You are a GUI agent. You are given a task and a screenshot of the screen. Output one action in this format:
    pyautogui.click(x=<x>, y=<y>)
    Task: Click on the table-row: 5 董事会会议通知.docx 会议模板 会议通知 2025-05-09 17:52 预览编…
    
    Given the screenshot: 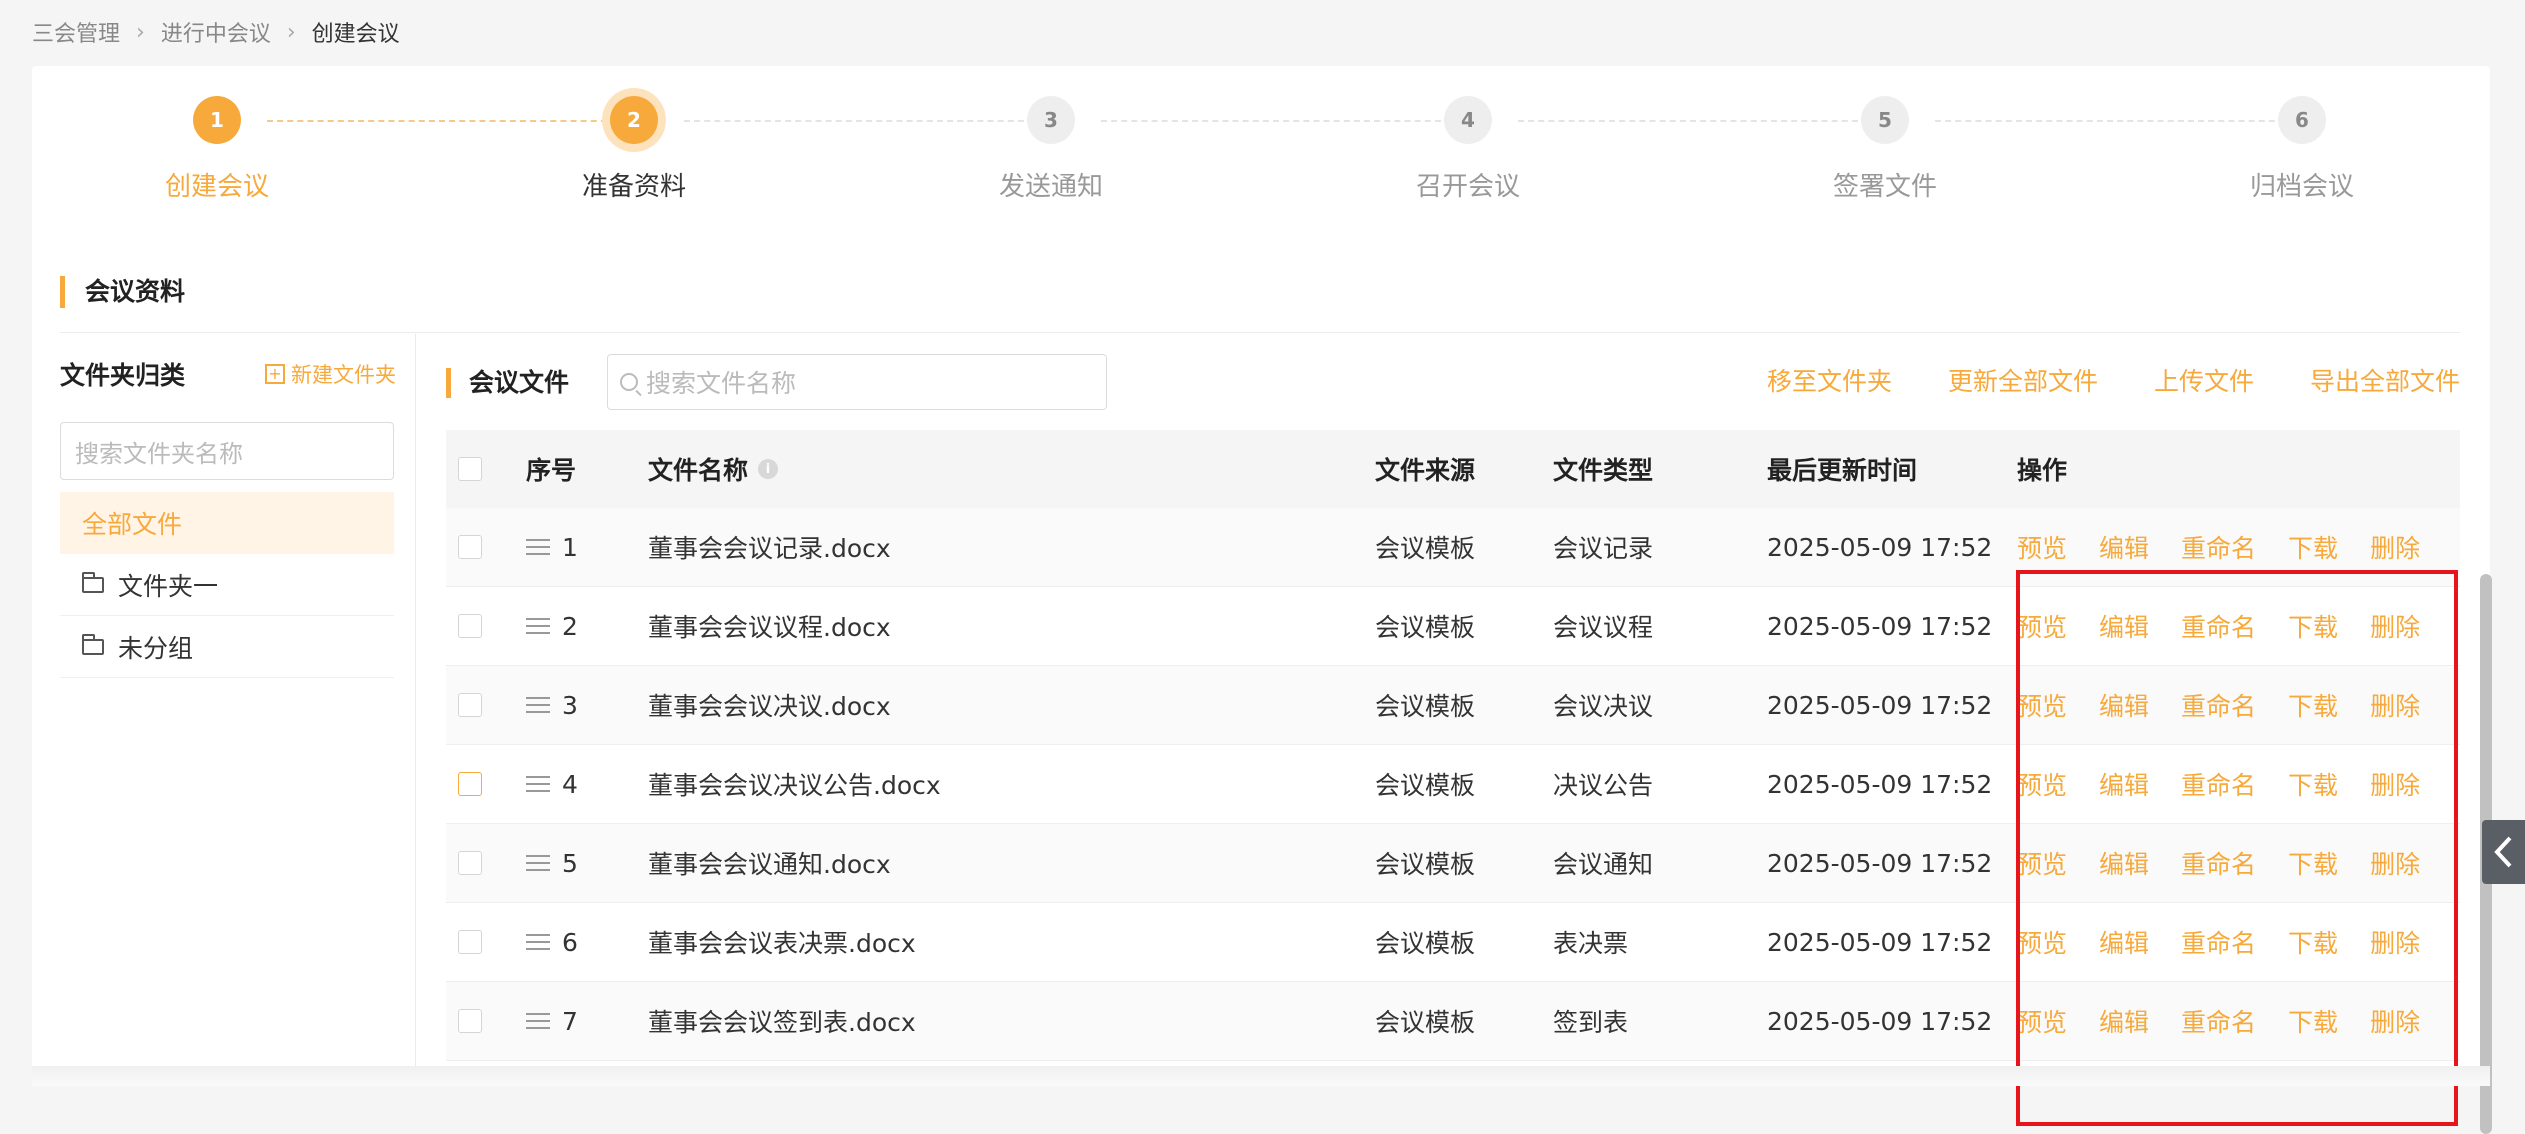 What is the action you would take?
    pyautogui.click(x=1453, y=863)
    